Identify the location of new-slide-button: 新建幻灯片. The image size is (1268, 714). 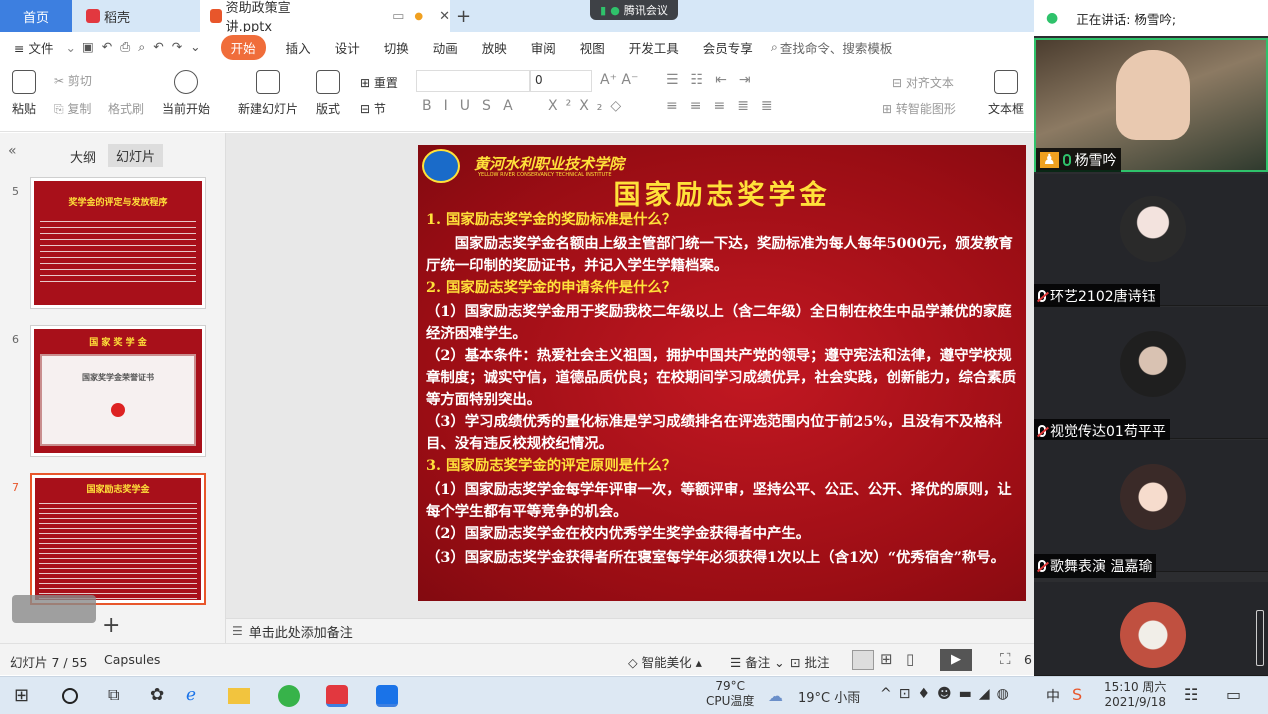
(268, 93).